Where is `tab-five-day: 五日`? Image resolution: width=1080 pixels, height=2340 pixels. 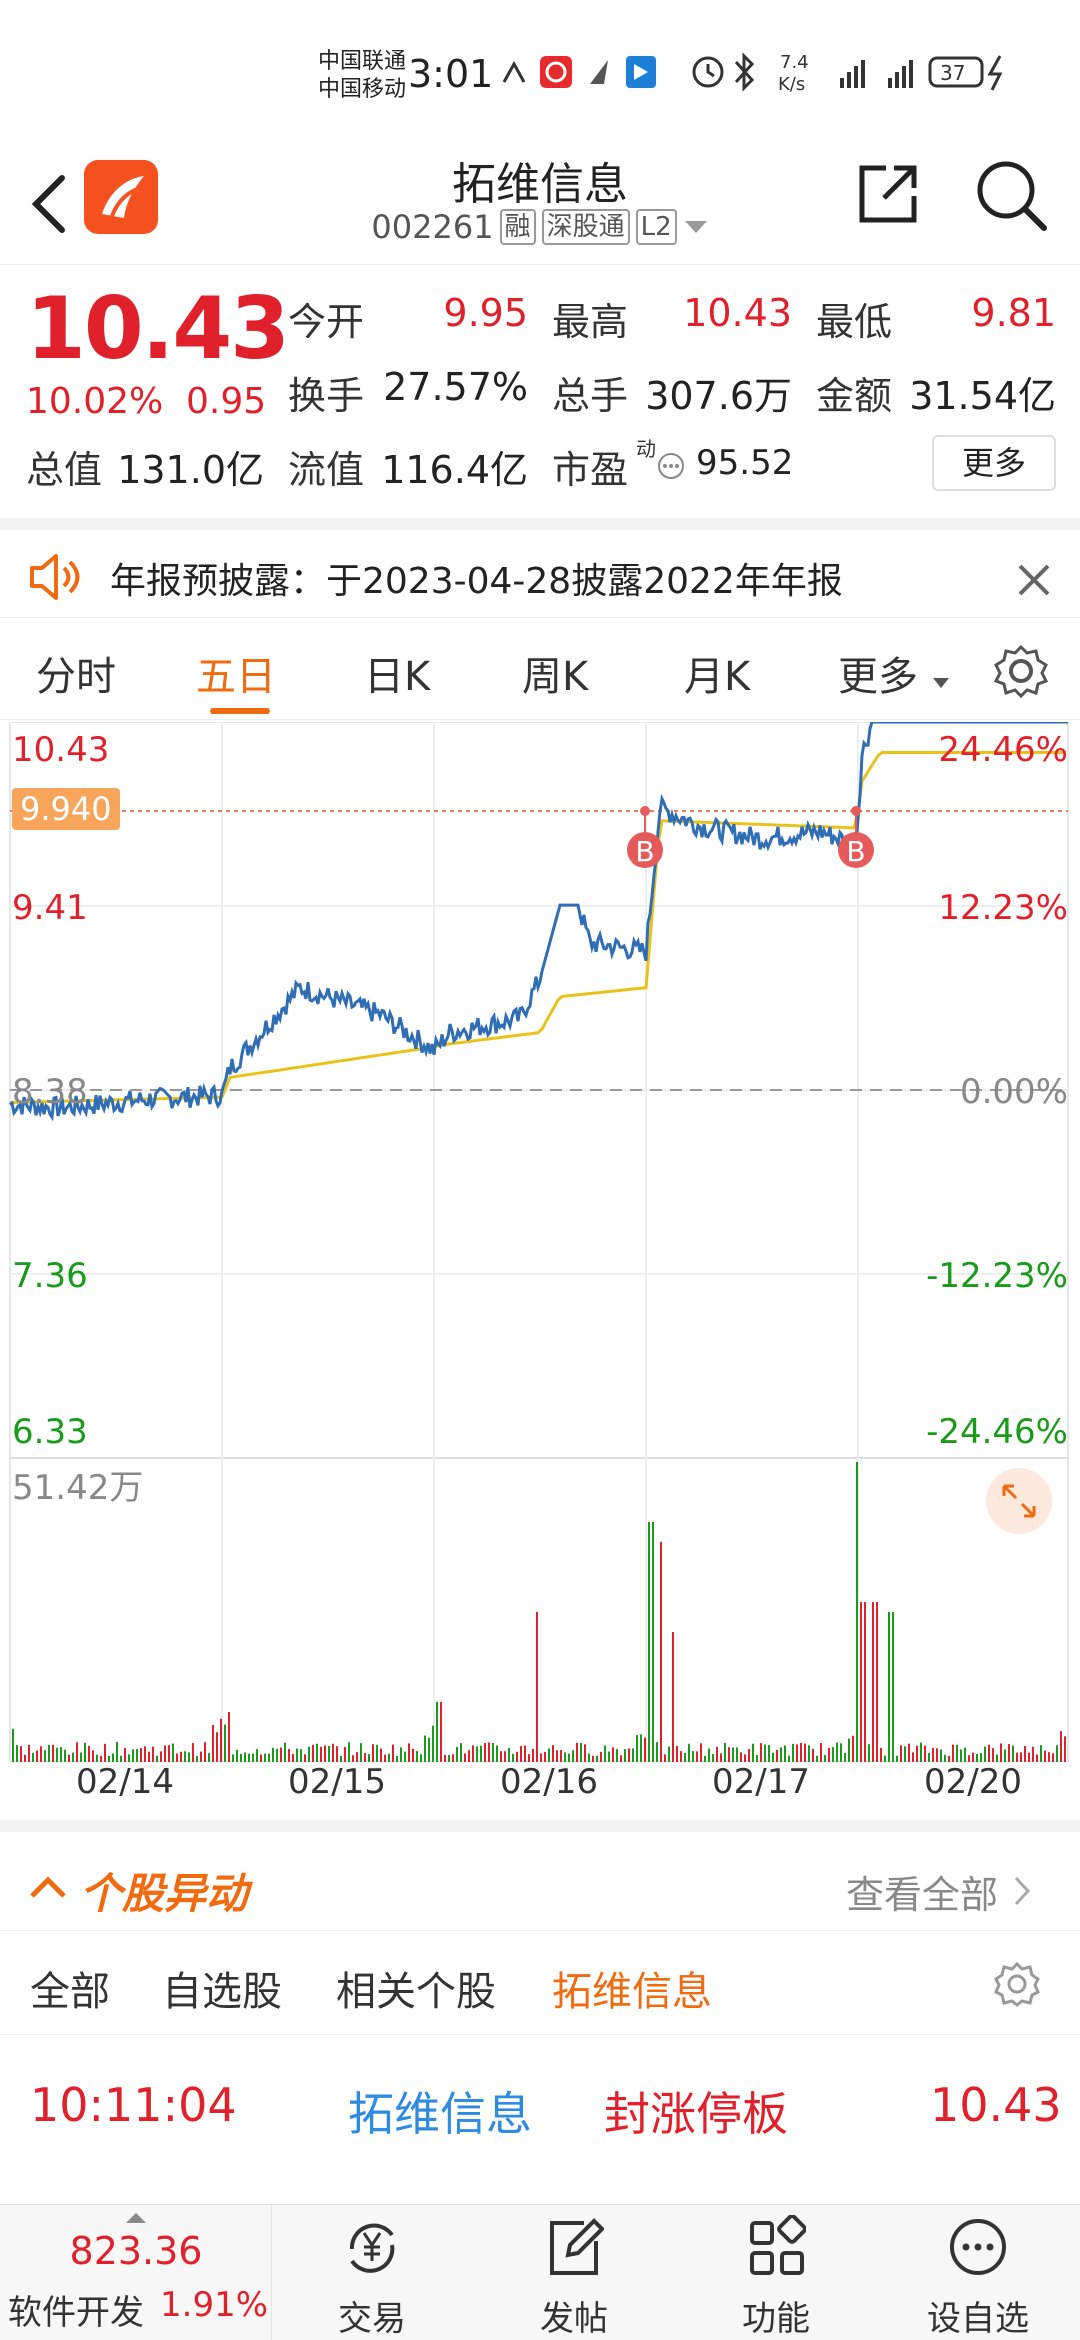
tab-five-day: 五日 is located at coordinates (236, 673).